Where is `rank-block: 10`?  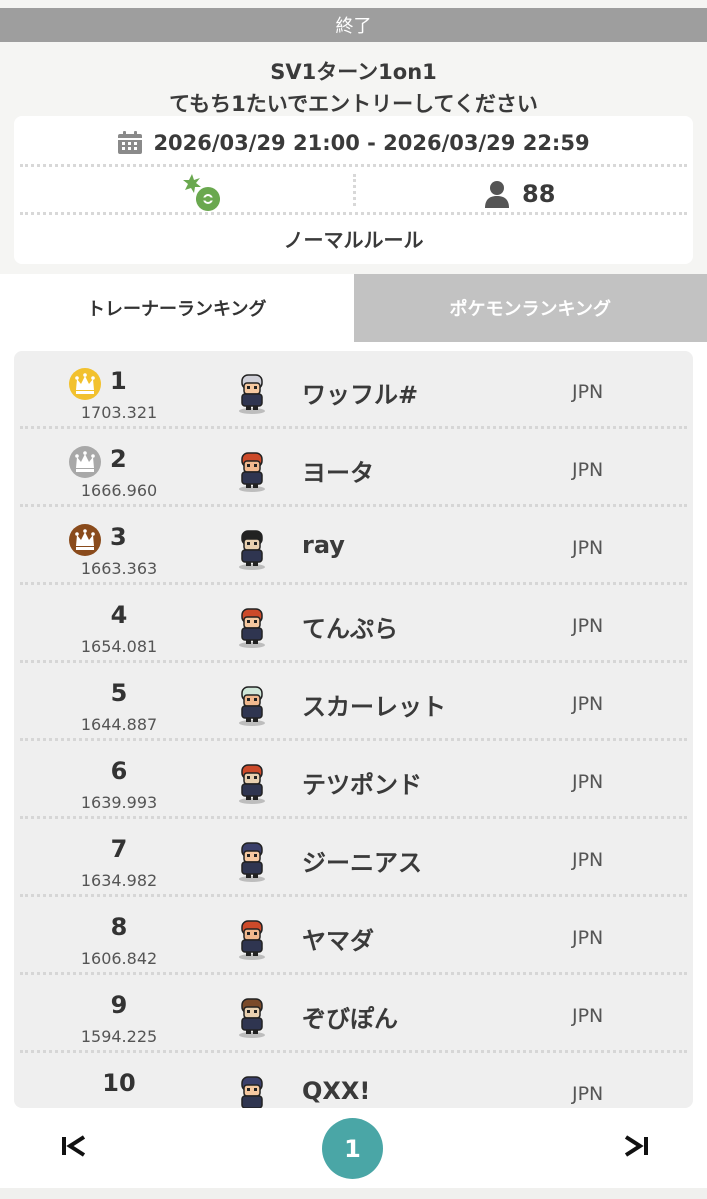 rank-block: 10 is located at coordinates (119, 1088).